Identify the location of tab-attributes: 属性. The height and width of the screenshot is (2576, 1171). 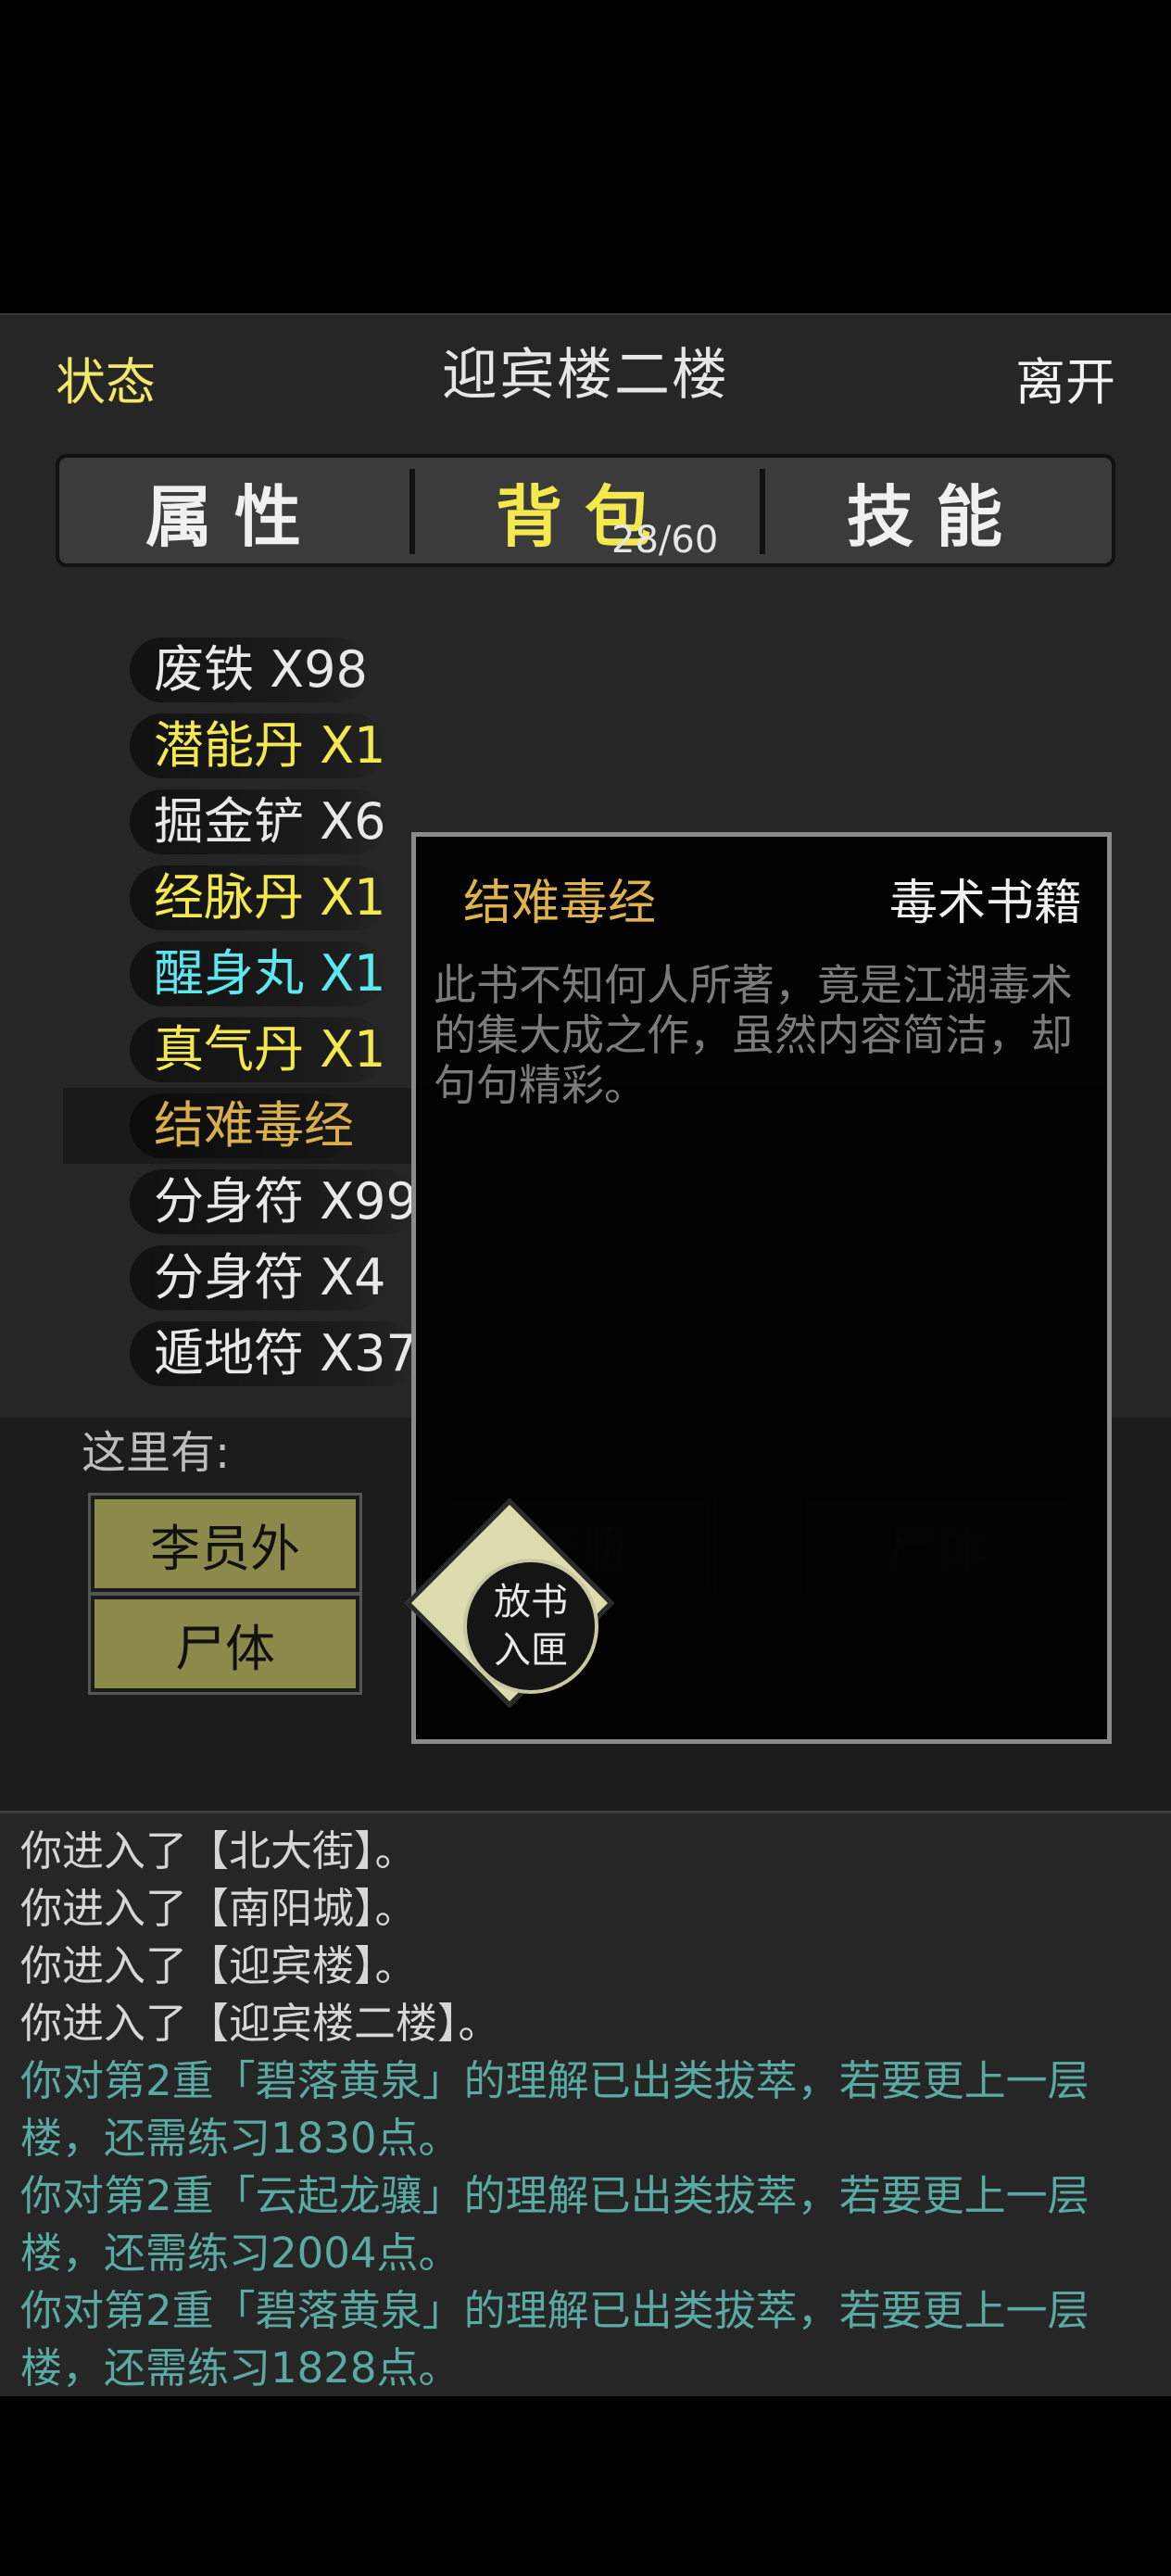
(234, 510).